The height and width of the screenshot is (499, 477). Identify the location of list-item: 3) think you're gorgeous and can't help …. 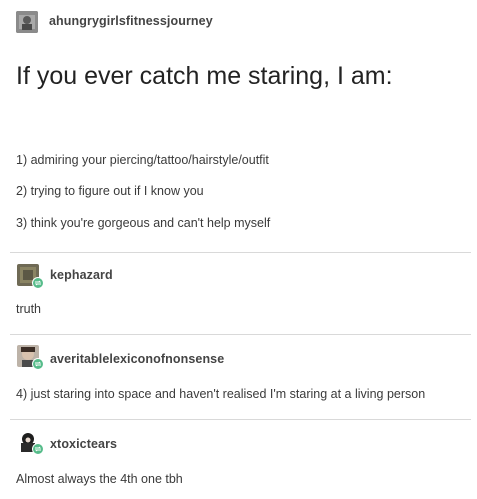
(143, 223).